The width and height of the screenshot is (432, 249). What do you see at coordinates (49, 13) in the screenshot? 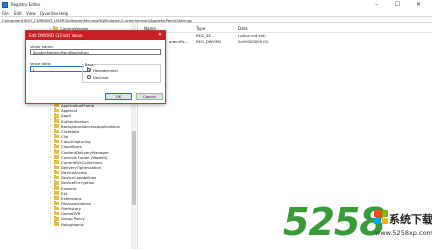
I see `menu-favorites: Favorites` at bounding box center [49, 13].